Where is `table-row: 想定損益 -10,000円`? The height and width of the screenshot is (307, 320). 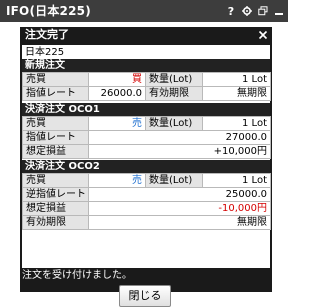 table-row: 想定損益 -10,000円 is located at coordinates (146, 208).